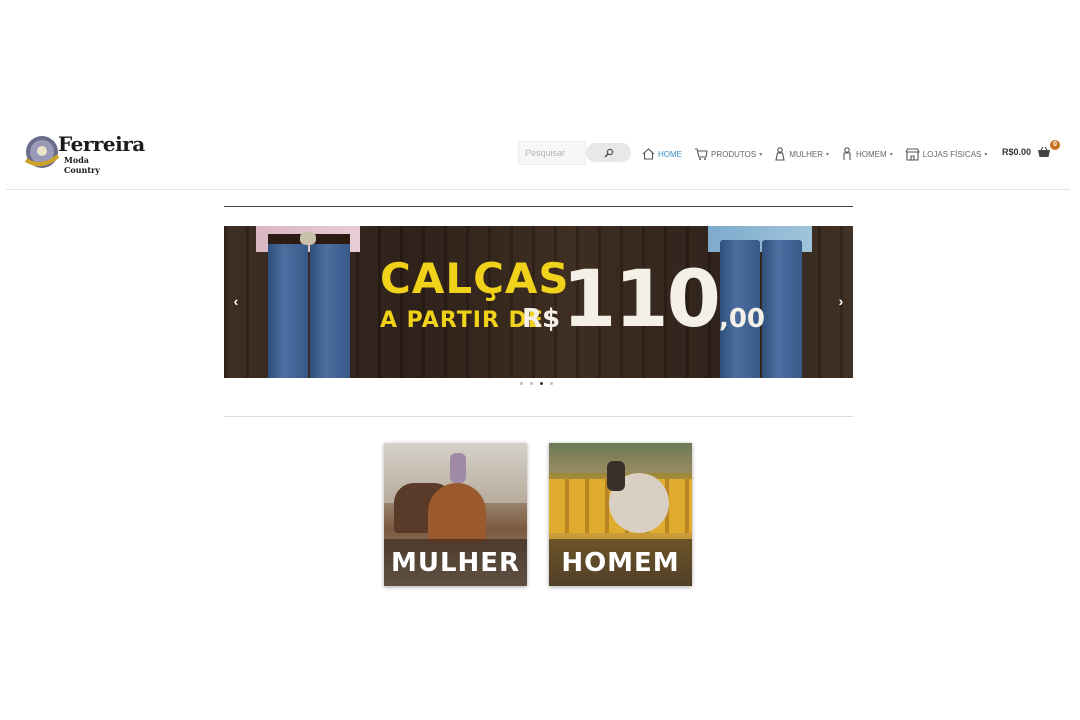 The image size is (1080, 720). What do you see at coordinates (552, 153) in the screenshot?
I see `search-input` at bounding box center [552, 153].